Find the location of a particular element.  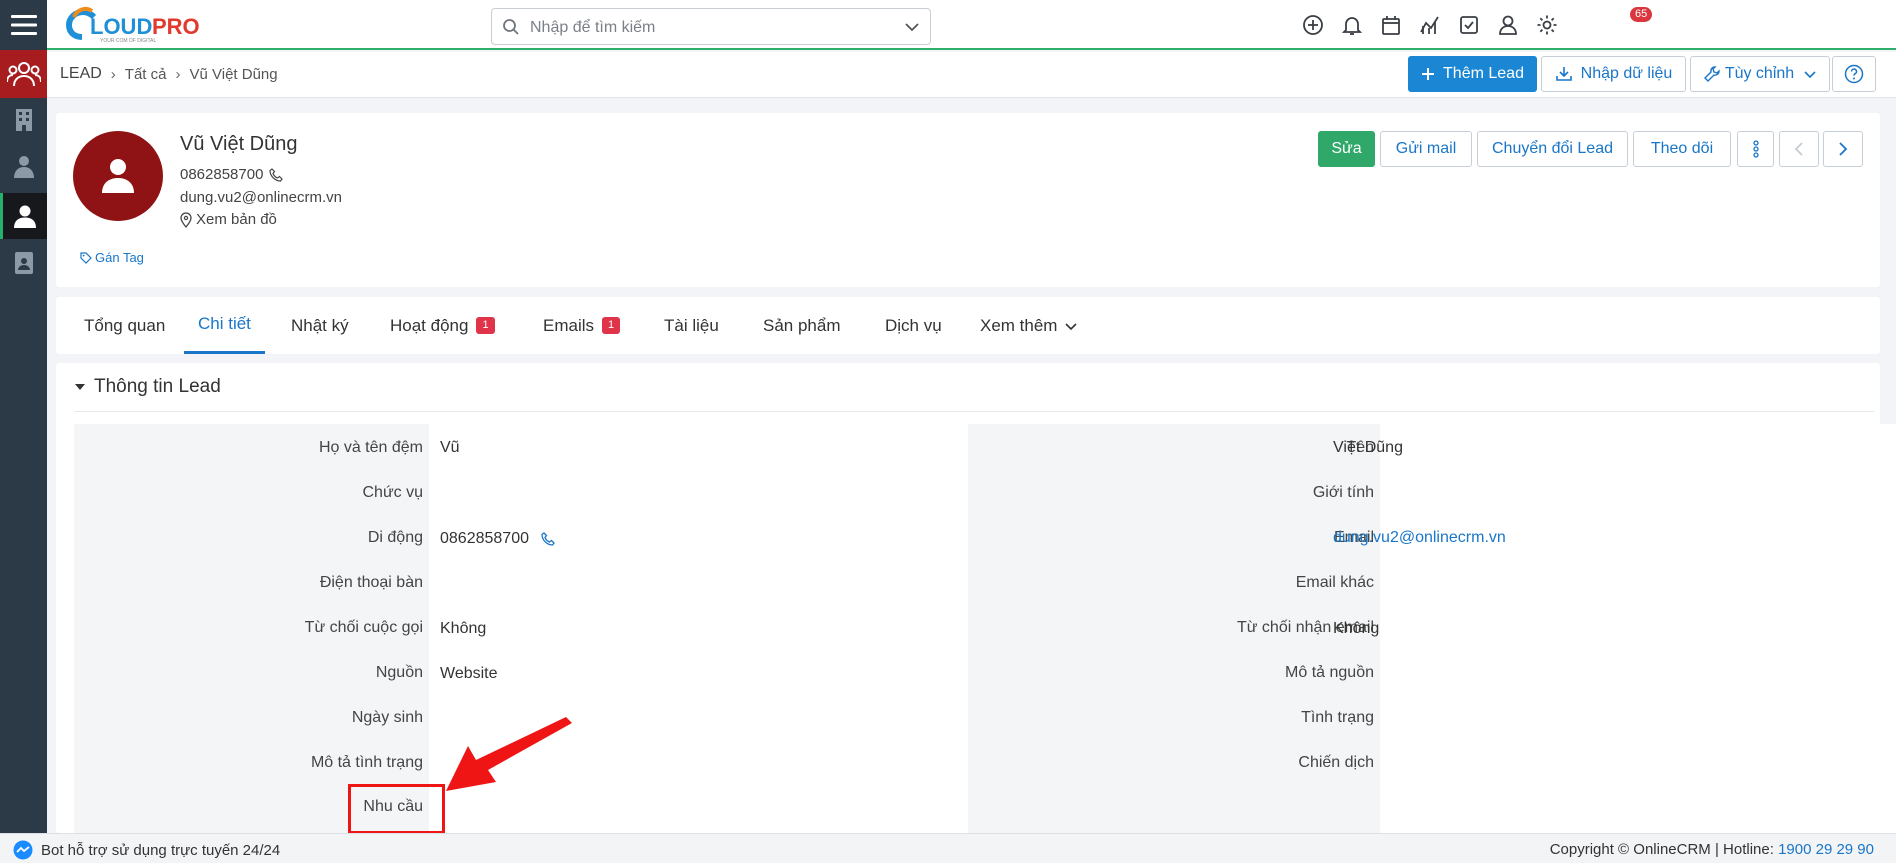

tab-documents: Tài liệu is located at coordinates (691, 325).